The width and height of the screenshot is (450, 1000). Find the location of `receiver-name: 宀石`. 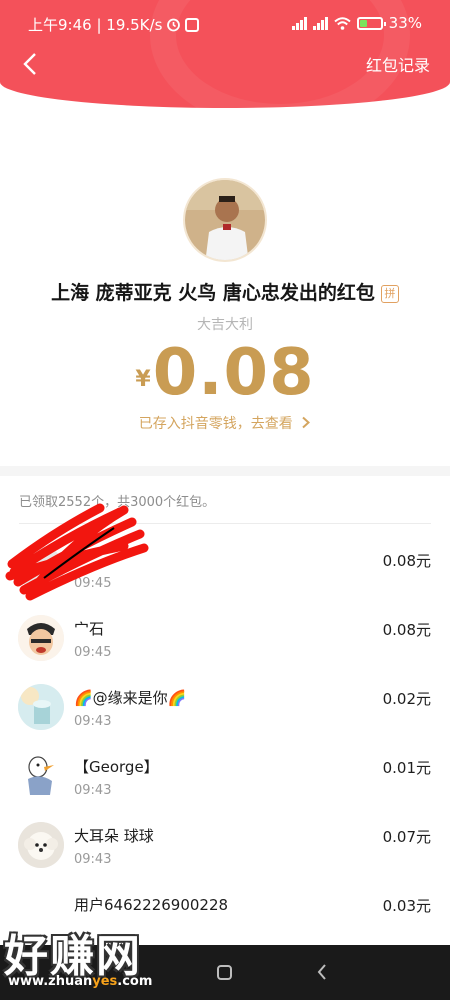

receiver-name: 宀石 is located at coordinates (89, 629).